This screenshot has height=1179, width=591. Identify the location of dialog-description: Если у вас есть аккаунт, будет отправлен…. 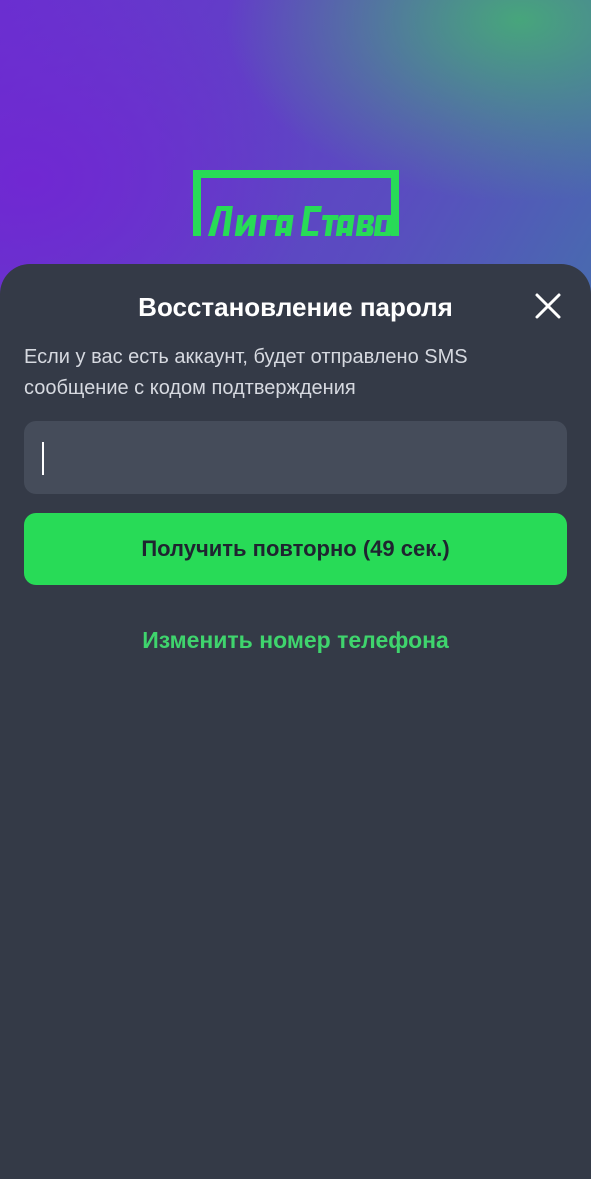
(246, 372).